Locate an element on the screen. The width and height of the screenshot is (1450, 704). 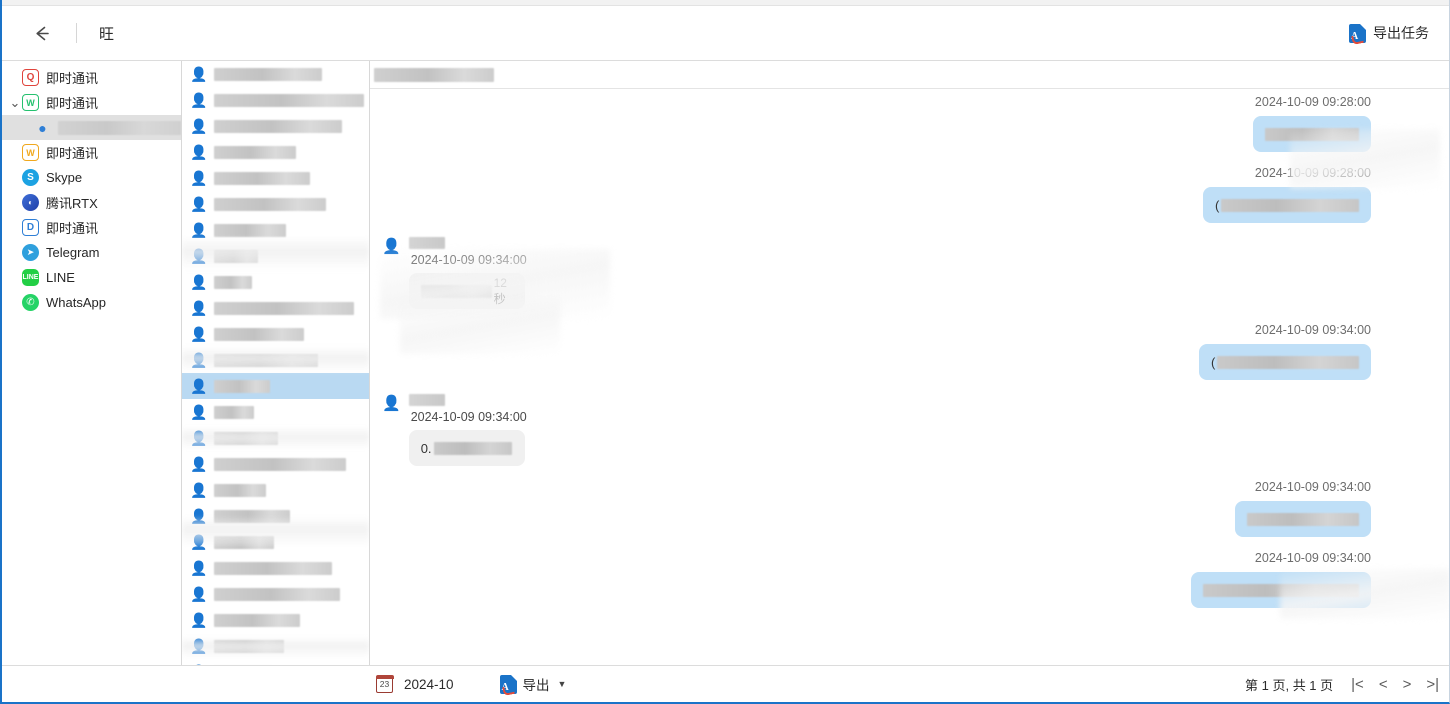
sidebar-item-redacted-2: ● is located at coordinates (91, 127).